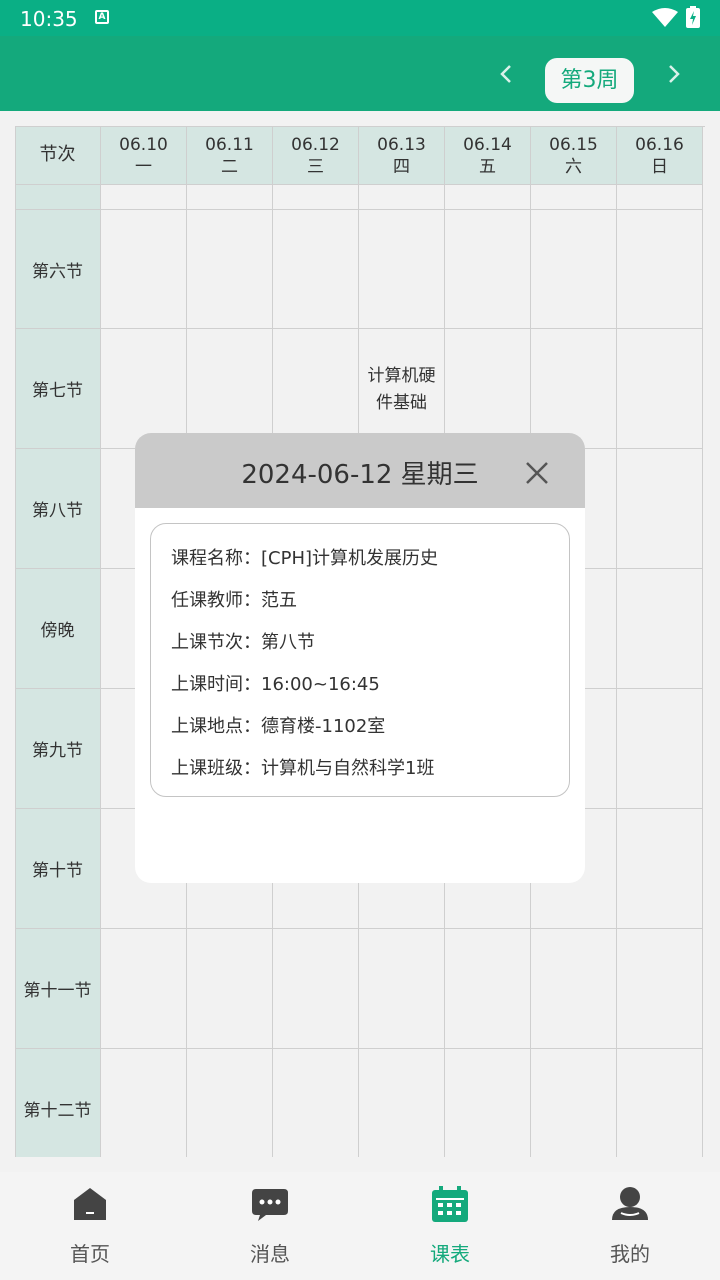 This screenshot has height=1280, width=720. Describe the element at coordinates (693, 17) in the screenshot. I see `battery-charging-icon` at that location.